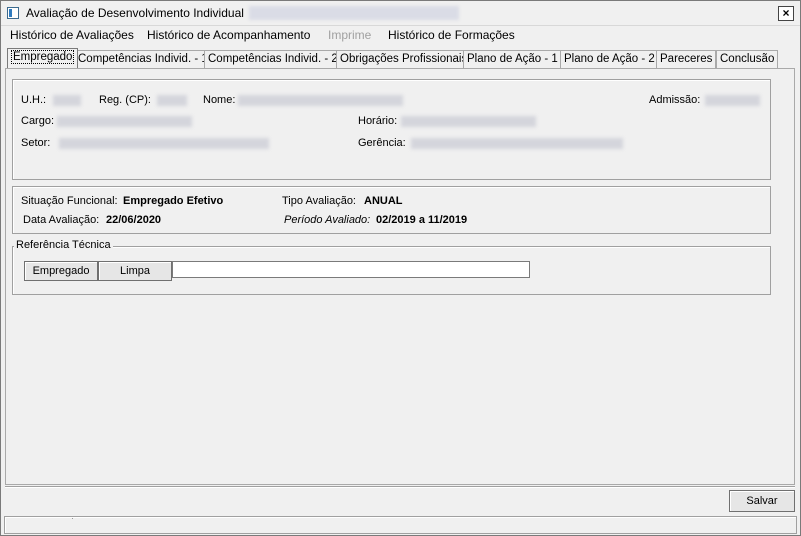 This screenshot has width=801, height=536. I want to click on situacao-label: Situação Funcional:, so click(69, 201).